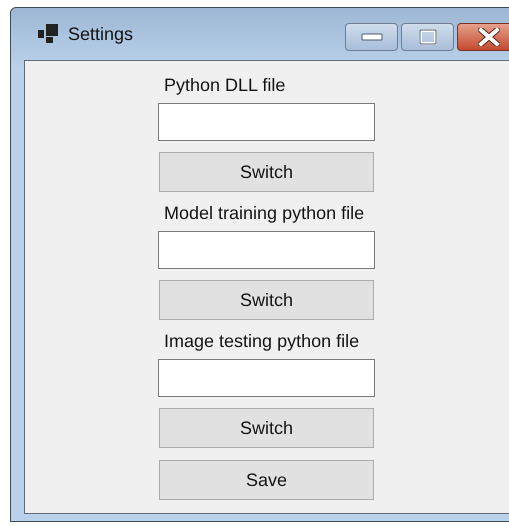 The image size is (509, 526). I want to click on minimize-icon, so click(371, 37).